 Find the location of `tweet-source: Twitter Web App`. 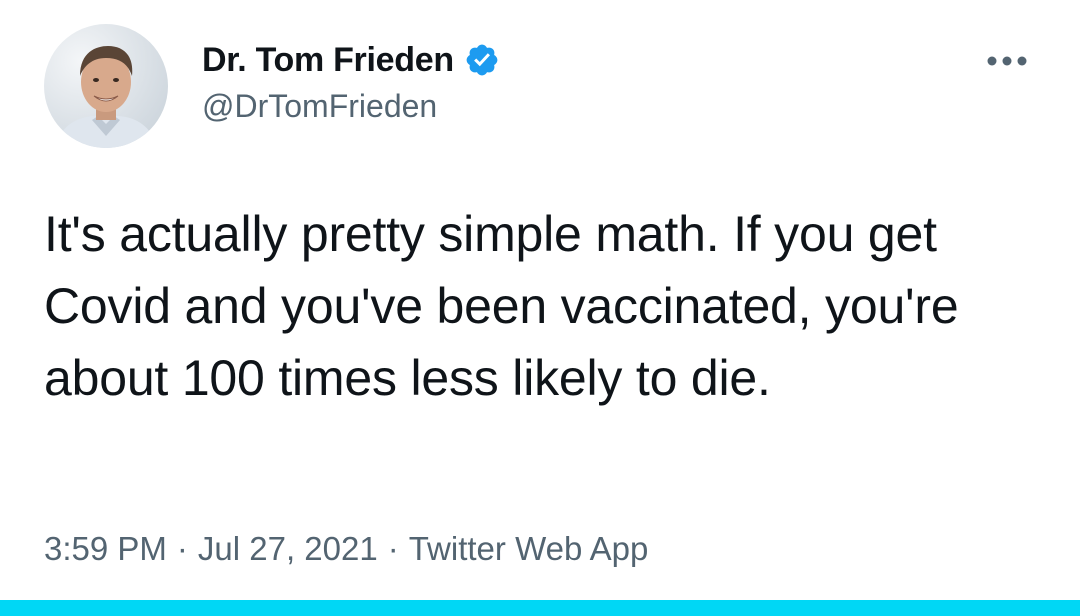

tweet-source: Twitter Web App is located at coordinates (529, 548).